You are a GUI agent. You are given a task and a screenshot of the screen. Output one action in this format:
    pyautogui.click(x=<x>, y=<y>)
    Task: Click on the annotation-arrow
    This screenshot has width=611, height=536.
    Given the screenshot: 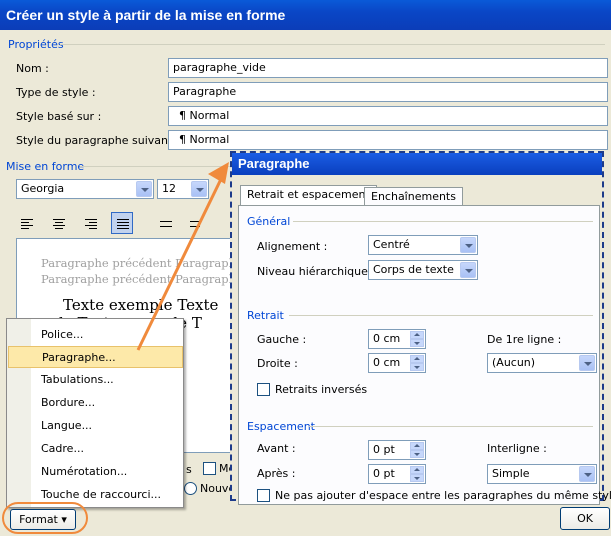 What is the action you would take?
    pyautogui.click(x=182, y=256)
    